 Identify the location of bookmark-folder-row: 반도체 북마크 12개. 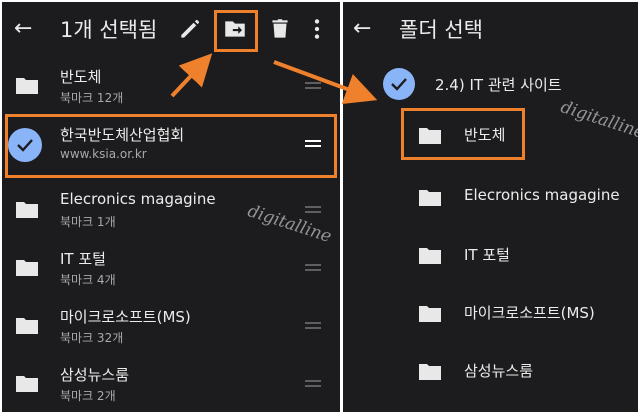
(171, 87).